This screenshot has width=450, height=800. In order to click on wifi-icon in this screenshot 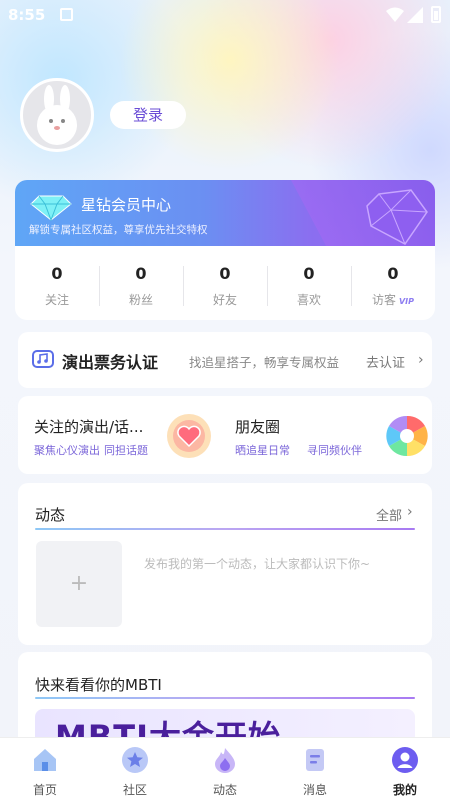, I will do `click(395, 14)`.